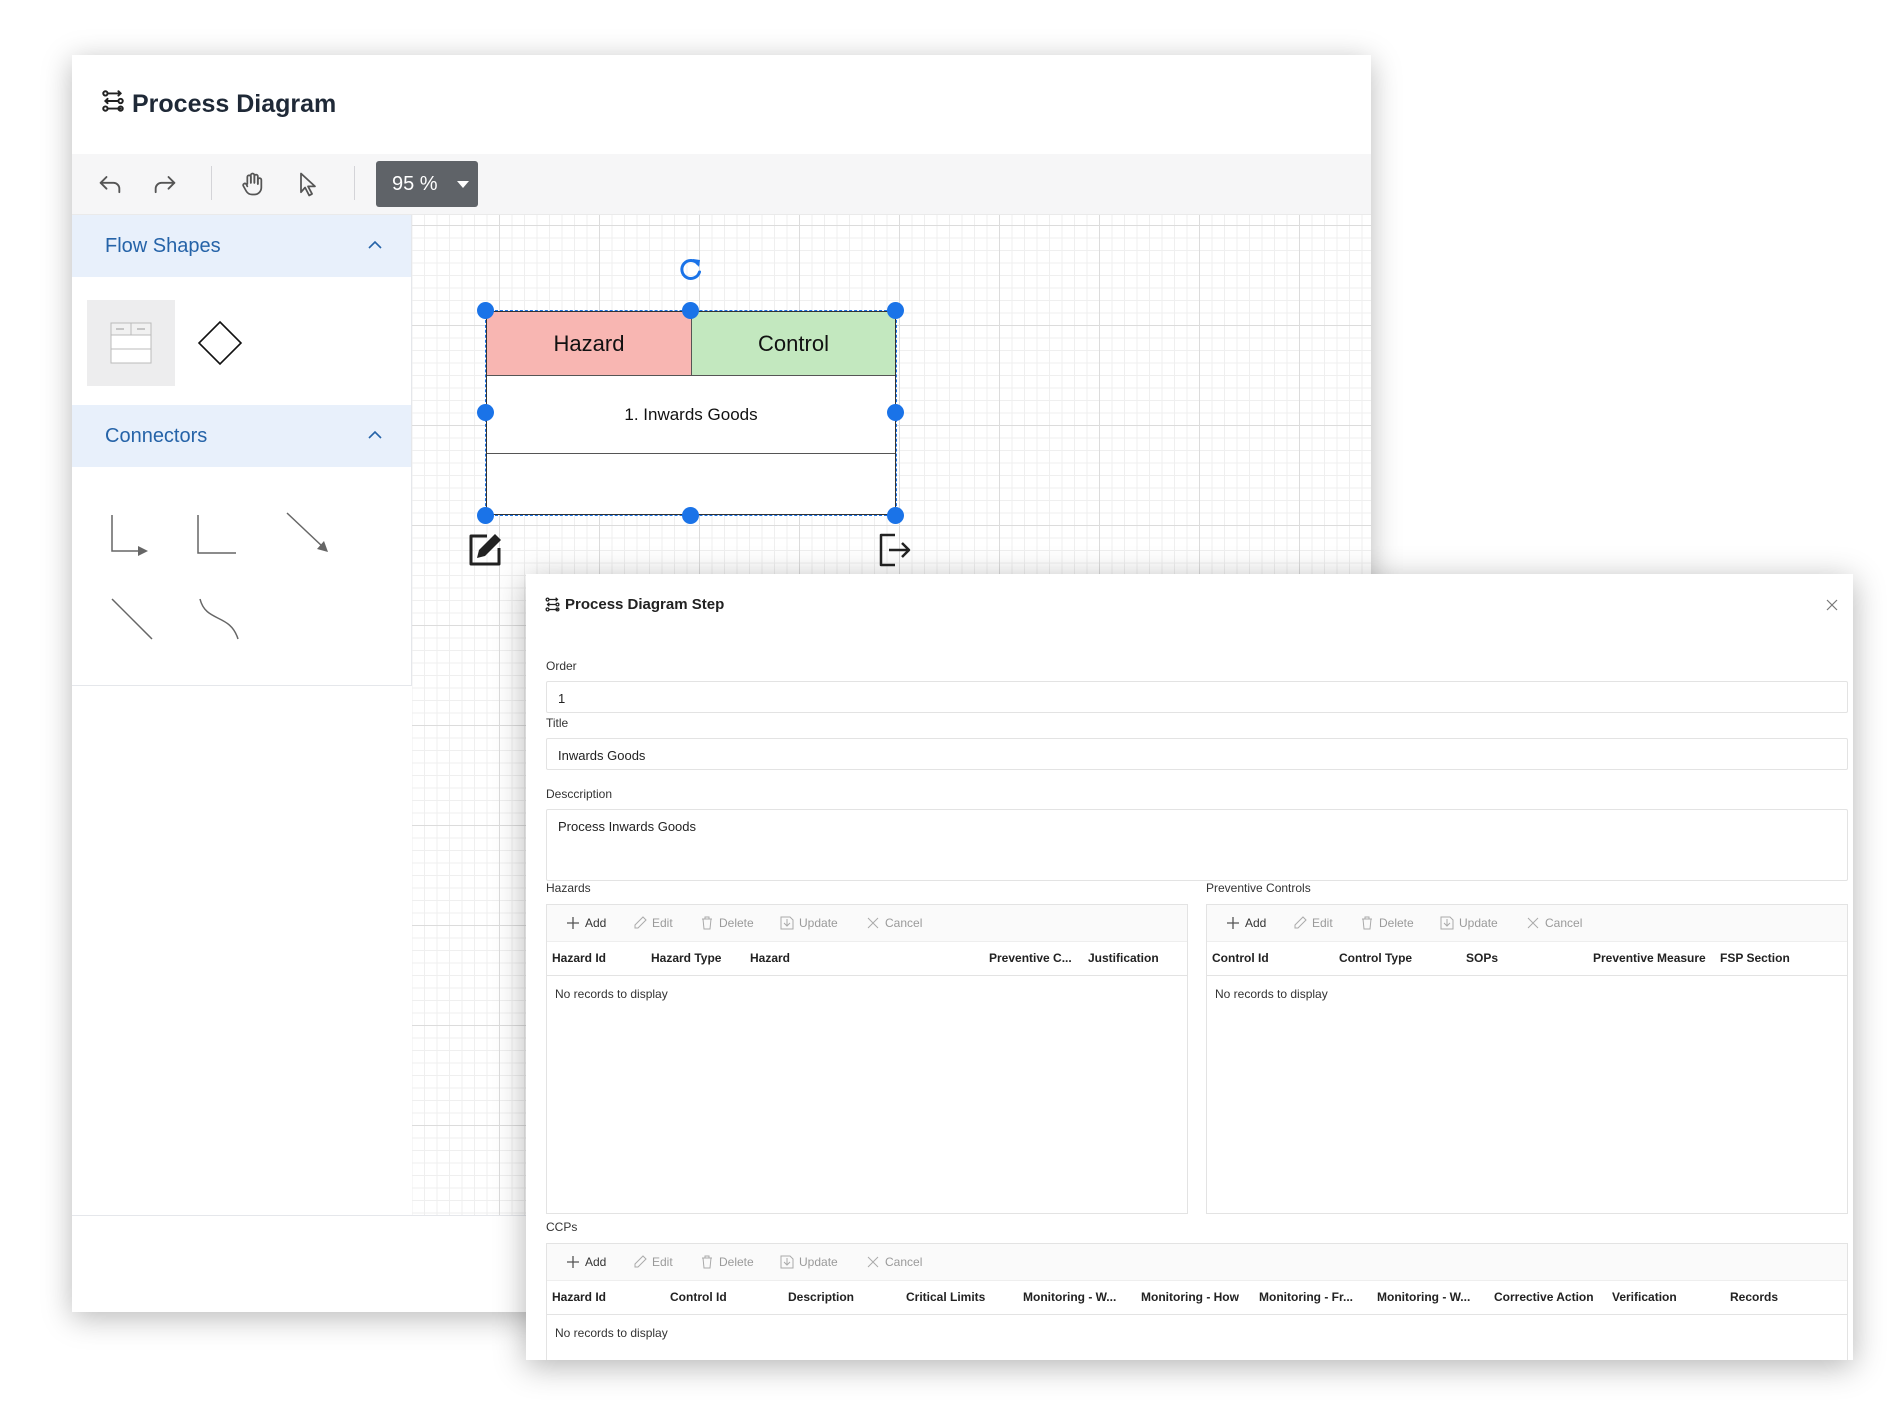  Describe the element at coordinates (895, 550) in the screenshot. I see `exit-icon` at that location.